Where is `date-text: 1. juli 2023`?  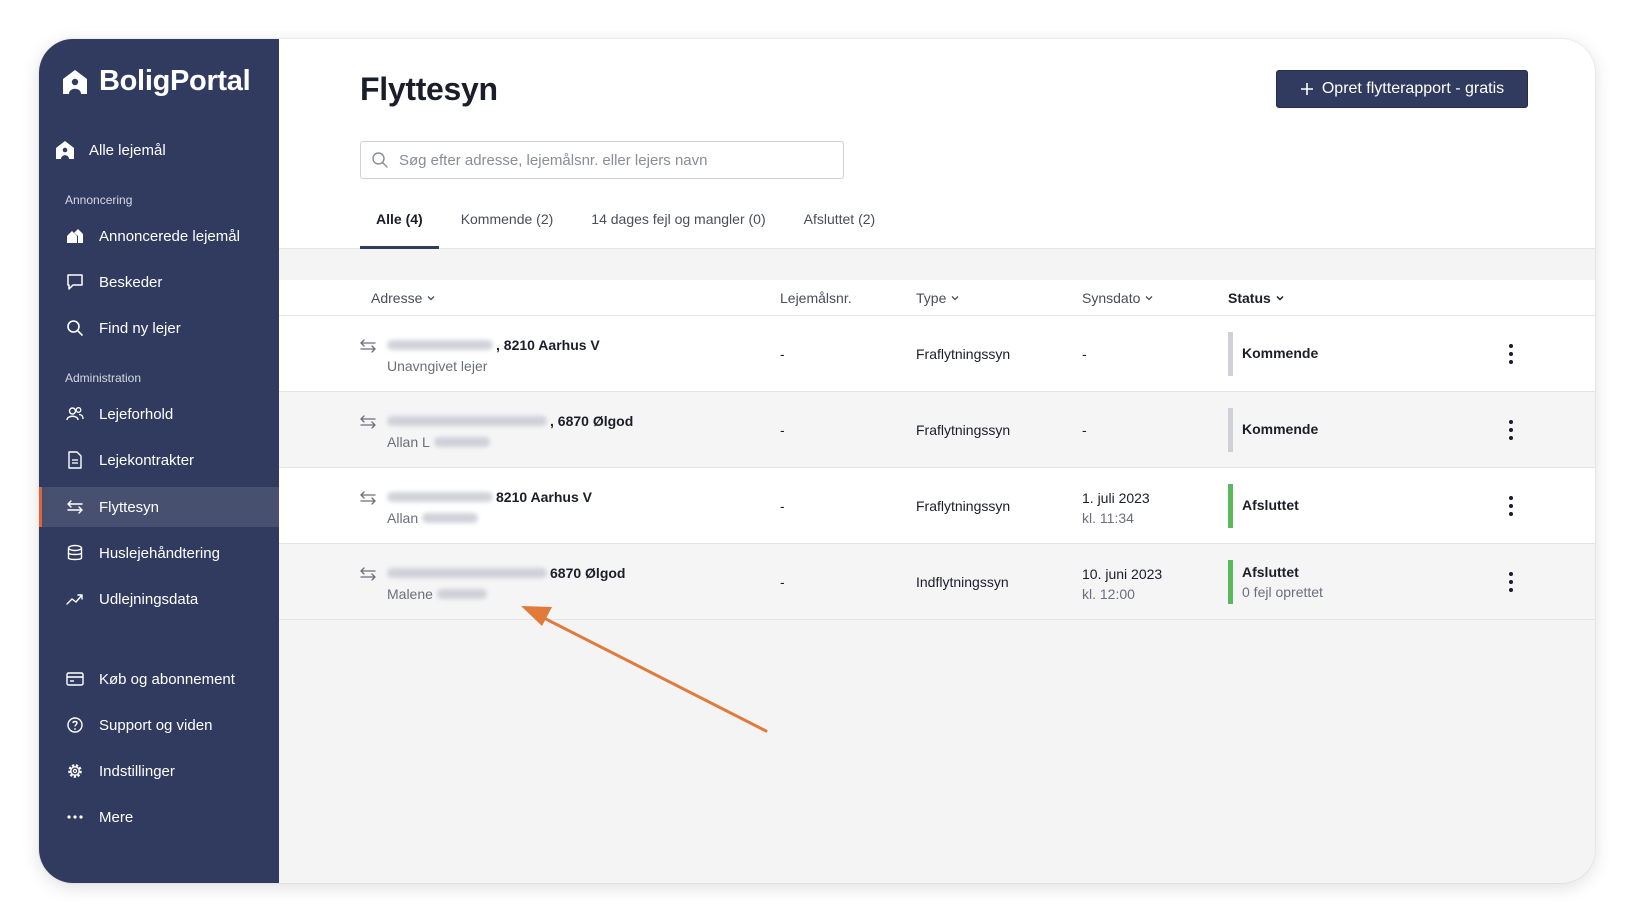
date-text: 1. juli 2023 is located at coordinates (1116, 498).